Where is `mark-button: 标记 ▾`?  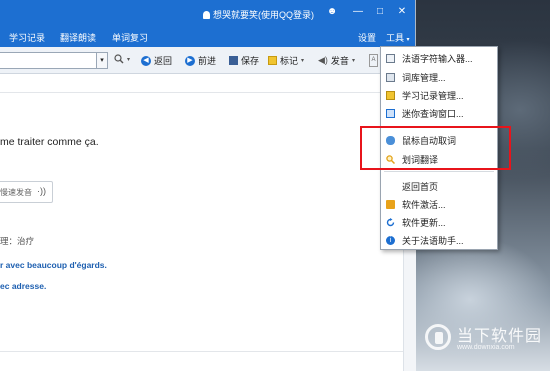 mark-button: 标记 ▾ is located at coordinates (286, 60).